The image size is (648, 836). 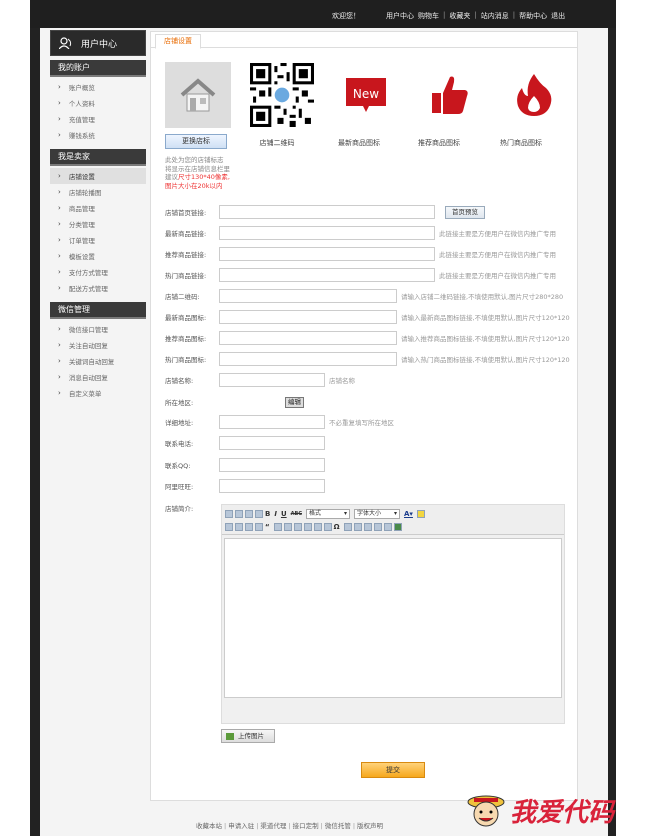 I want to click on sidebar-item-follow-reply: › 关注自动回复, so click(x=98, y=345).